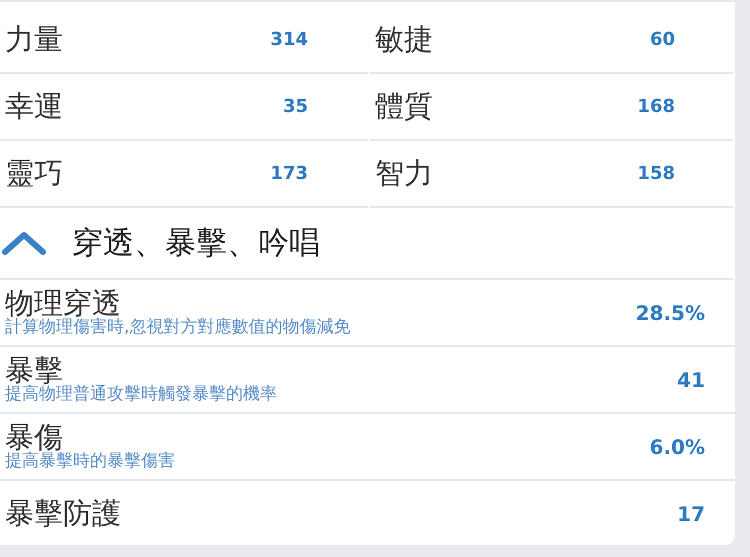 The width and height of the screenshot is (750, 557). Describe the element at coordinates (24, 243) in the screenshot. I see `collapse-chevron-icon` at that location.